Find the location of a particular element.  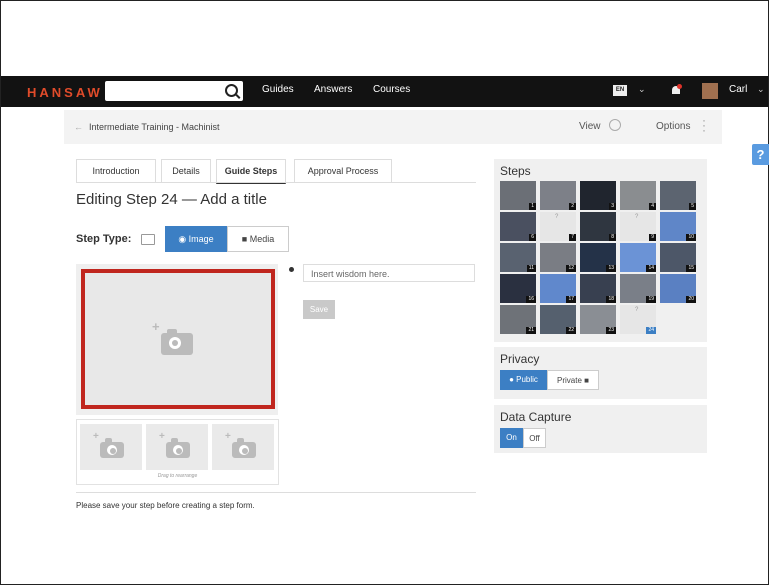

step-number: 11 is located at coordinates (531, 268).